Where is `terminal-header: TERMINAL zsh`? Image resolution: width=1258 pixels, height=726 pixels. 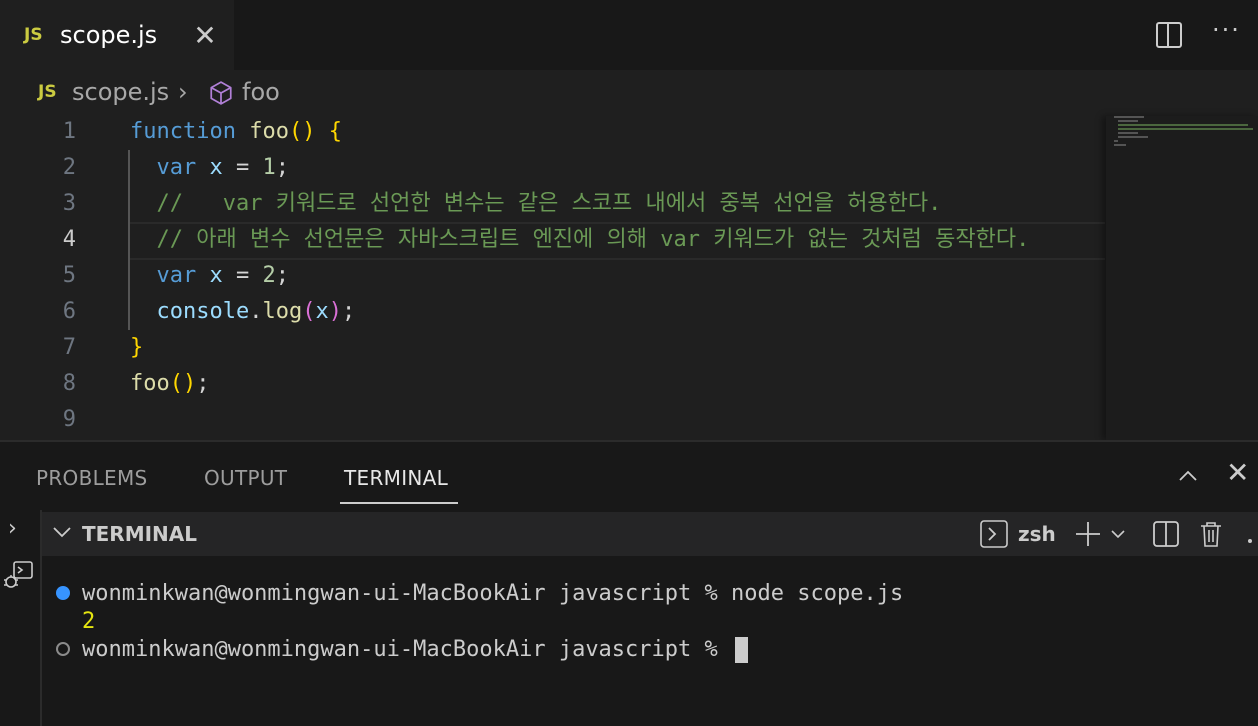 terminal-header: TERMINAL zsh is located at coordinates (650, 534).